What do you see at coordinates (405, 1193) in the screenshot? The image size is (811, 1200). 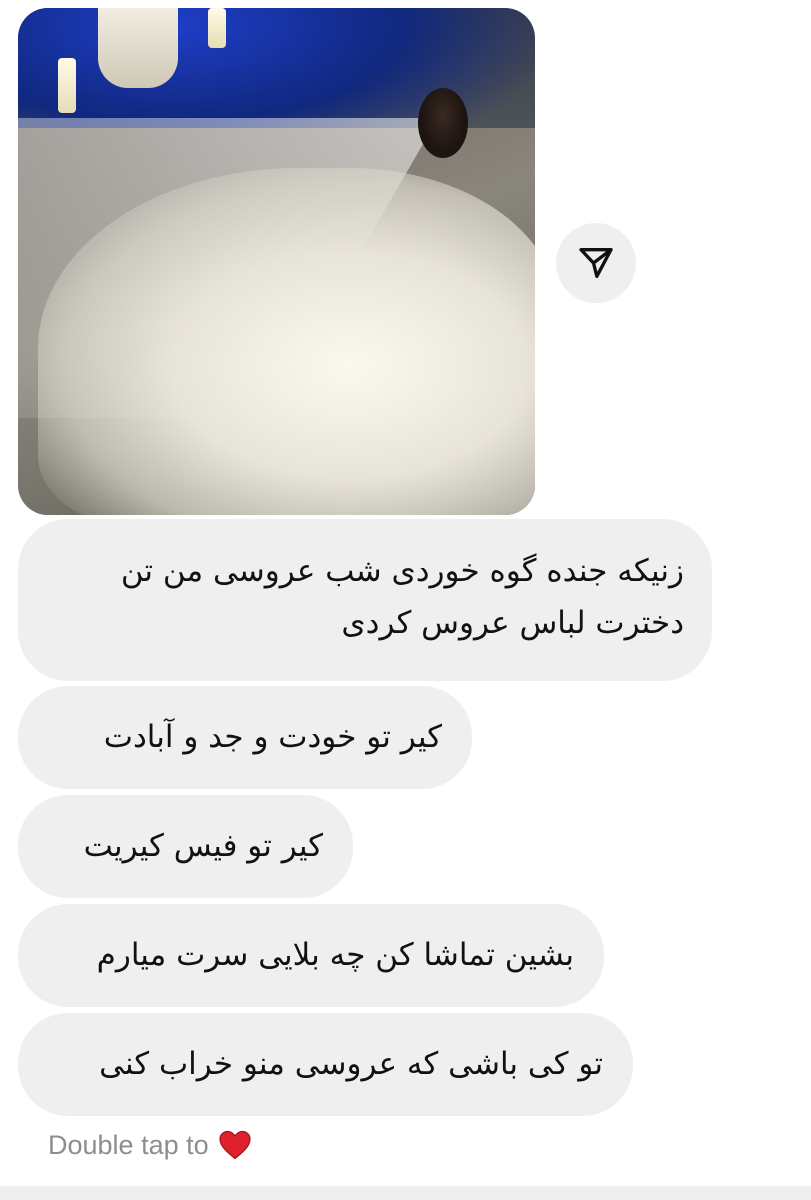 I see `composer-bar-edge` at bounding box center [405, 1193].